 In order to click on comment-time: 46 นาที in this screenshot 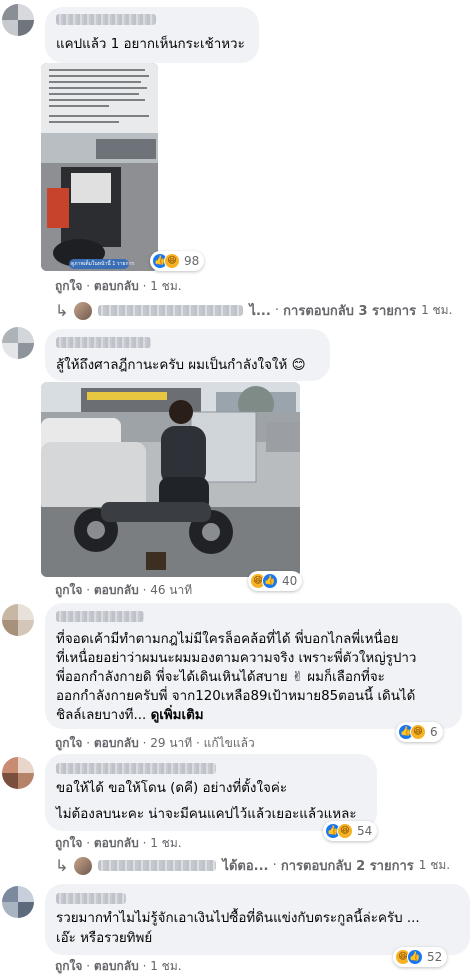, I will do `click(171, 590)`.